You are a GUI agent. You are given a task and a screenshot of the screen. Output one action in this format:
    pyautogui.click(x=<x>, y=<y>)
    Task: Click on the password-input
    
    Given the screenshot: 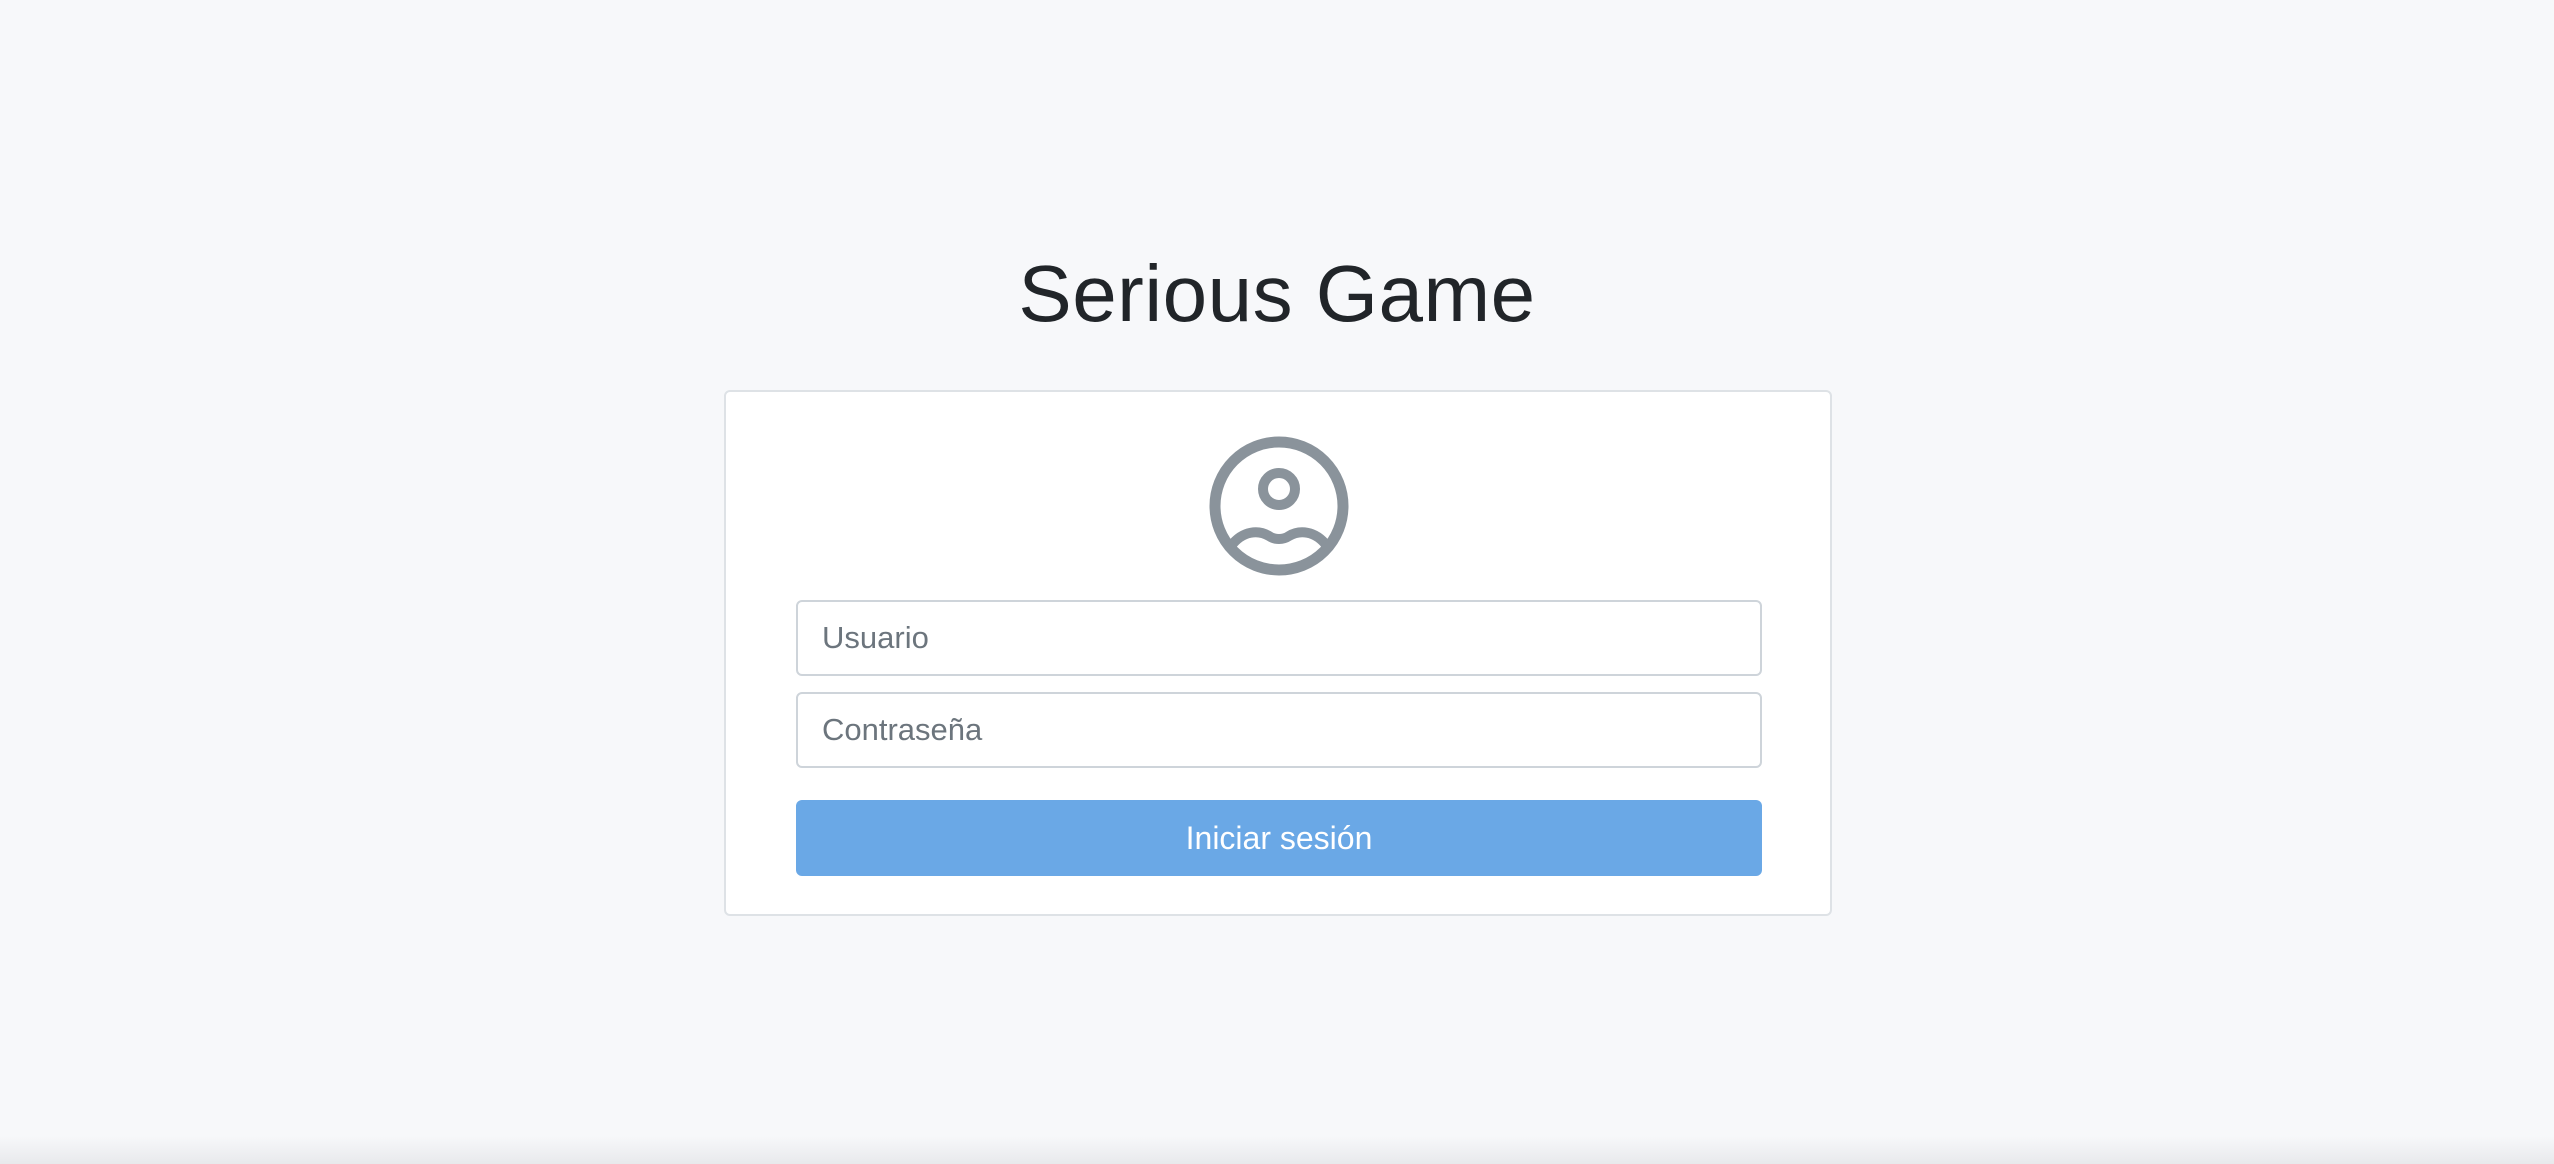 What is the action you would take?
    pyautogui.click(x=1279, y=730)
    